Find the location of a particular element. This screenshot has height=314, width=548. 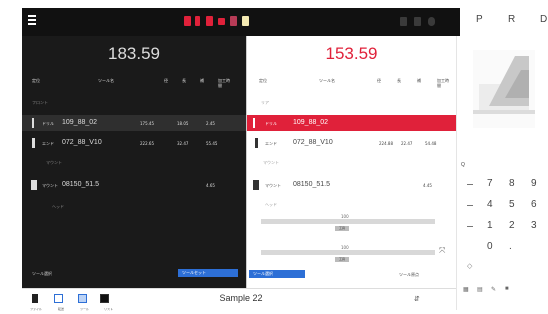

left-subheader: フロント is located at coordinates (40, 102).